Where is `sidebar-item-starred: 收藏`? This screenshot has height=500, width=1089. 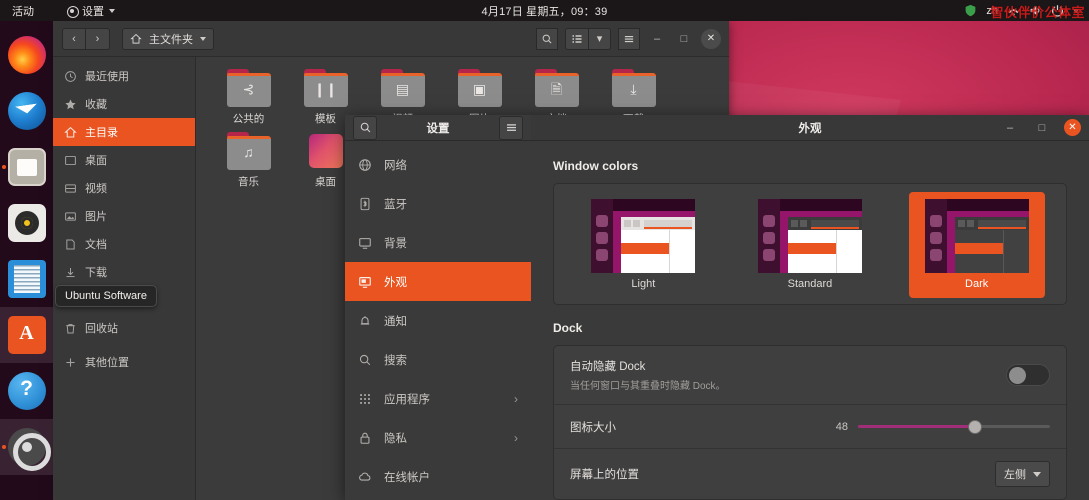 sidebar-item-starred: 收藏 is located at coordinates (124, 104).